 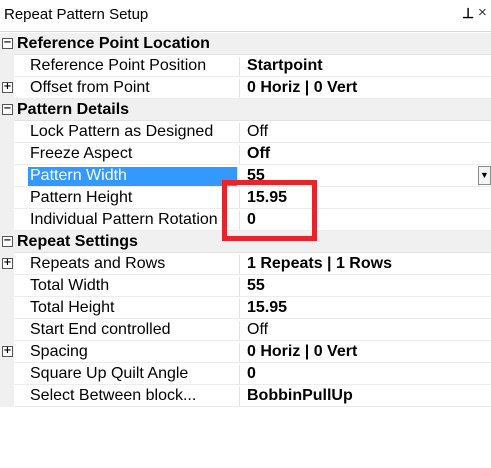 I want to click on panel-titlebar: Repeat Pattern Setup ⊥ ×, so click(x=245, y=16).